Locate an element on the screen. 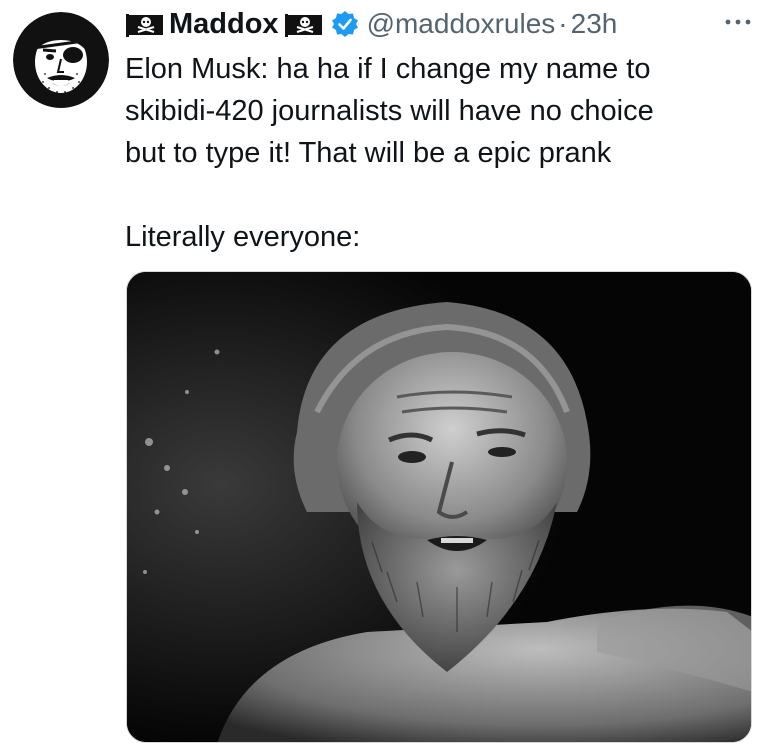 The image size is (769, 750). display-name: Maddox is located at coordinates (224, 24).